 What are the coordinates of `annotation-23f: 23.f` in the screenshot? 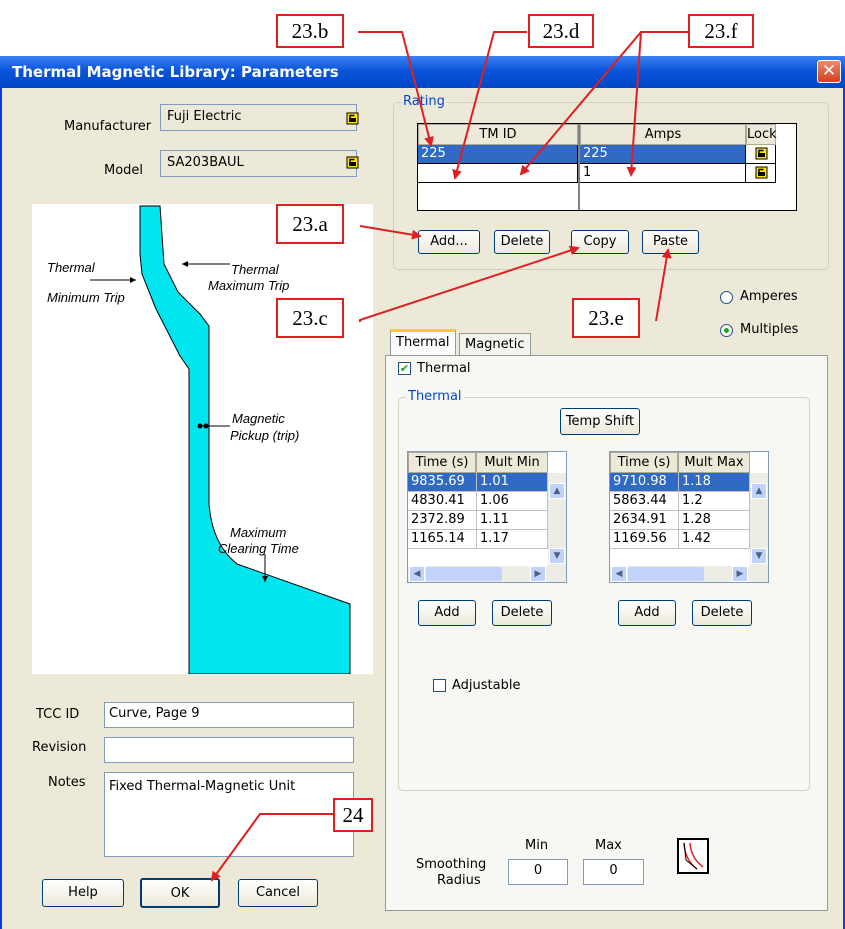 It's located at (721, 31).